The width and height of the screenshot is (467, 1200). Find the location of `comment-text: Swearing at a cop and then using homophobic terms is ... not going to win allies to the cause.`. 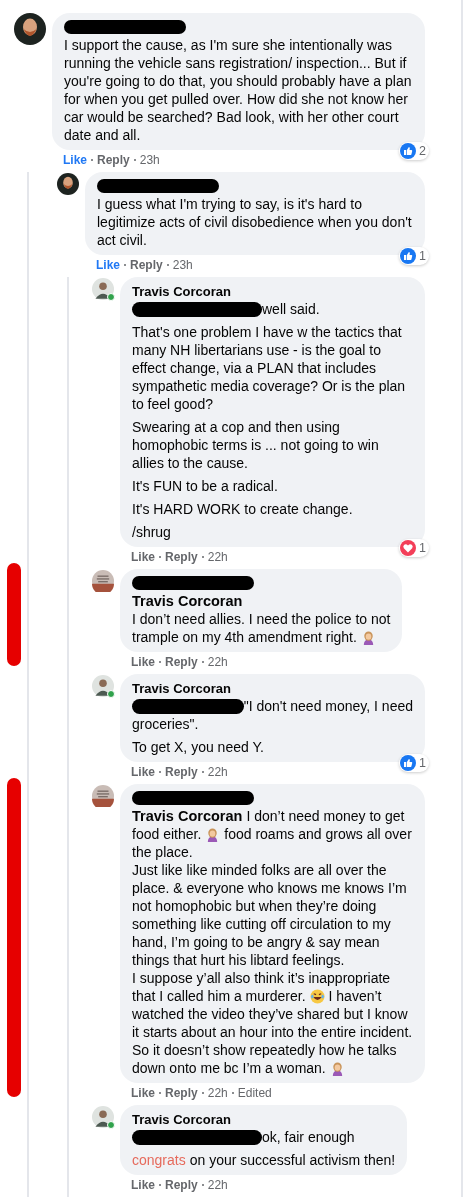

comment-text: Swearing at a cop and then using homophobic terms is ... not going to win allies to the cause. is located at coordinates (255, 445).